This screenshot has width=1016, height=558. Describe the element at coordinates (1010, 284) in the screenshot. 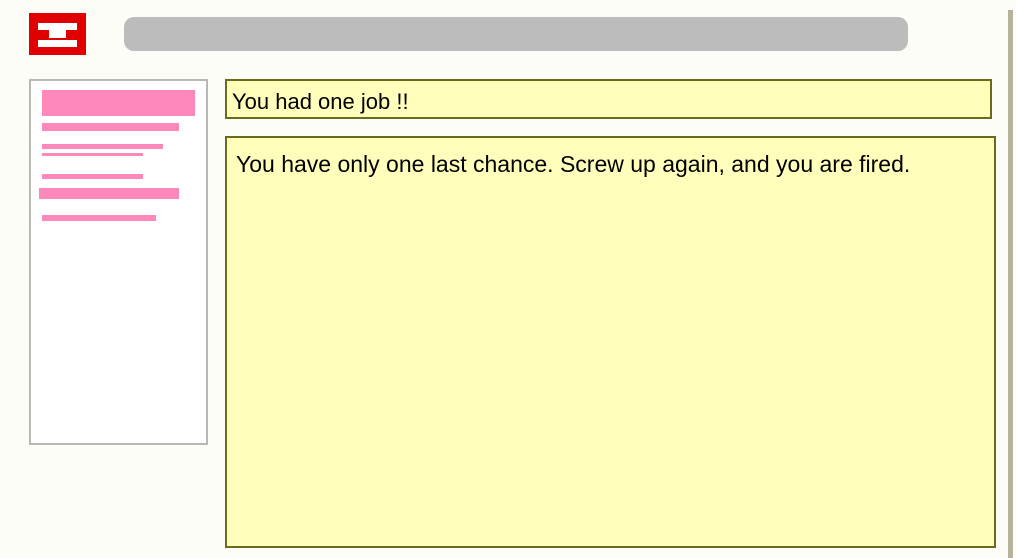

I see `window-edge` at that location.